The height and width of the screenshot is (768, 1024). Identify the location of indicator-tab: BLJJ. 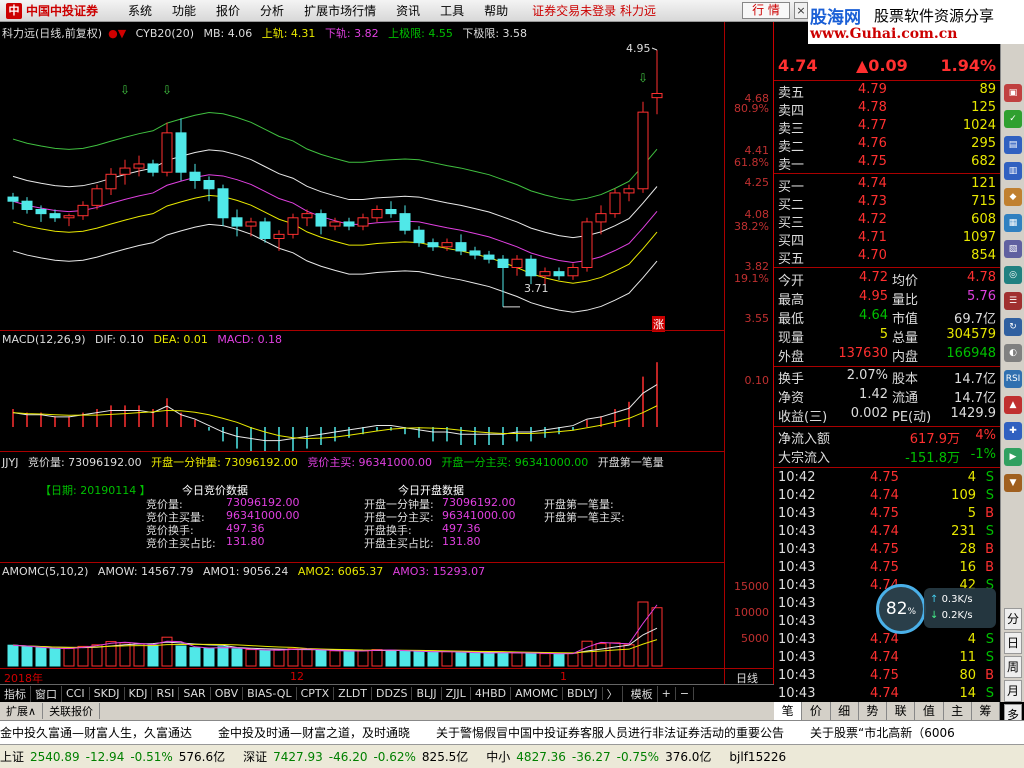
(427, 693).